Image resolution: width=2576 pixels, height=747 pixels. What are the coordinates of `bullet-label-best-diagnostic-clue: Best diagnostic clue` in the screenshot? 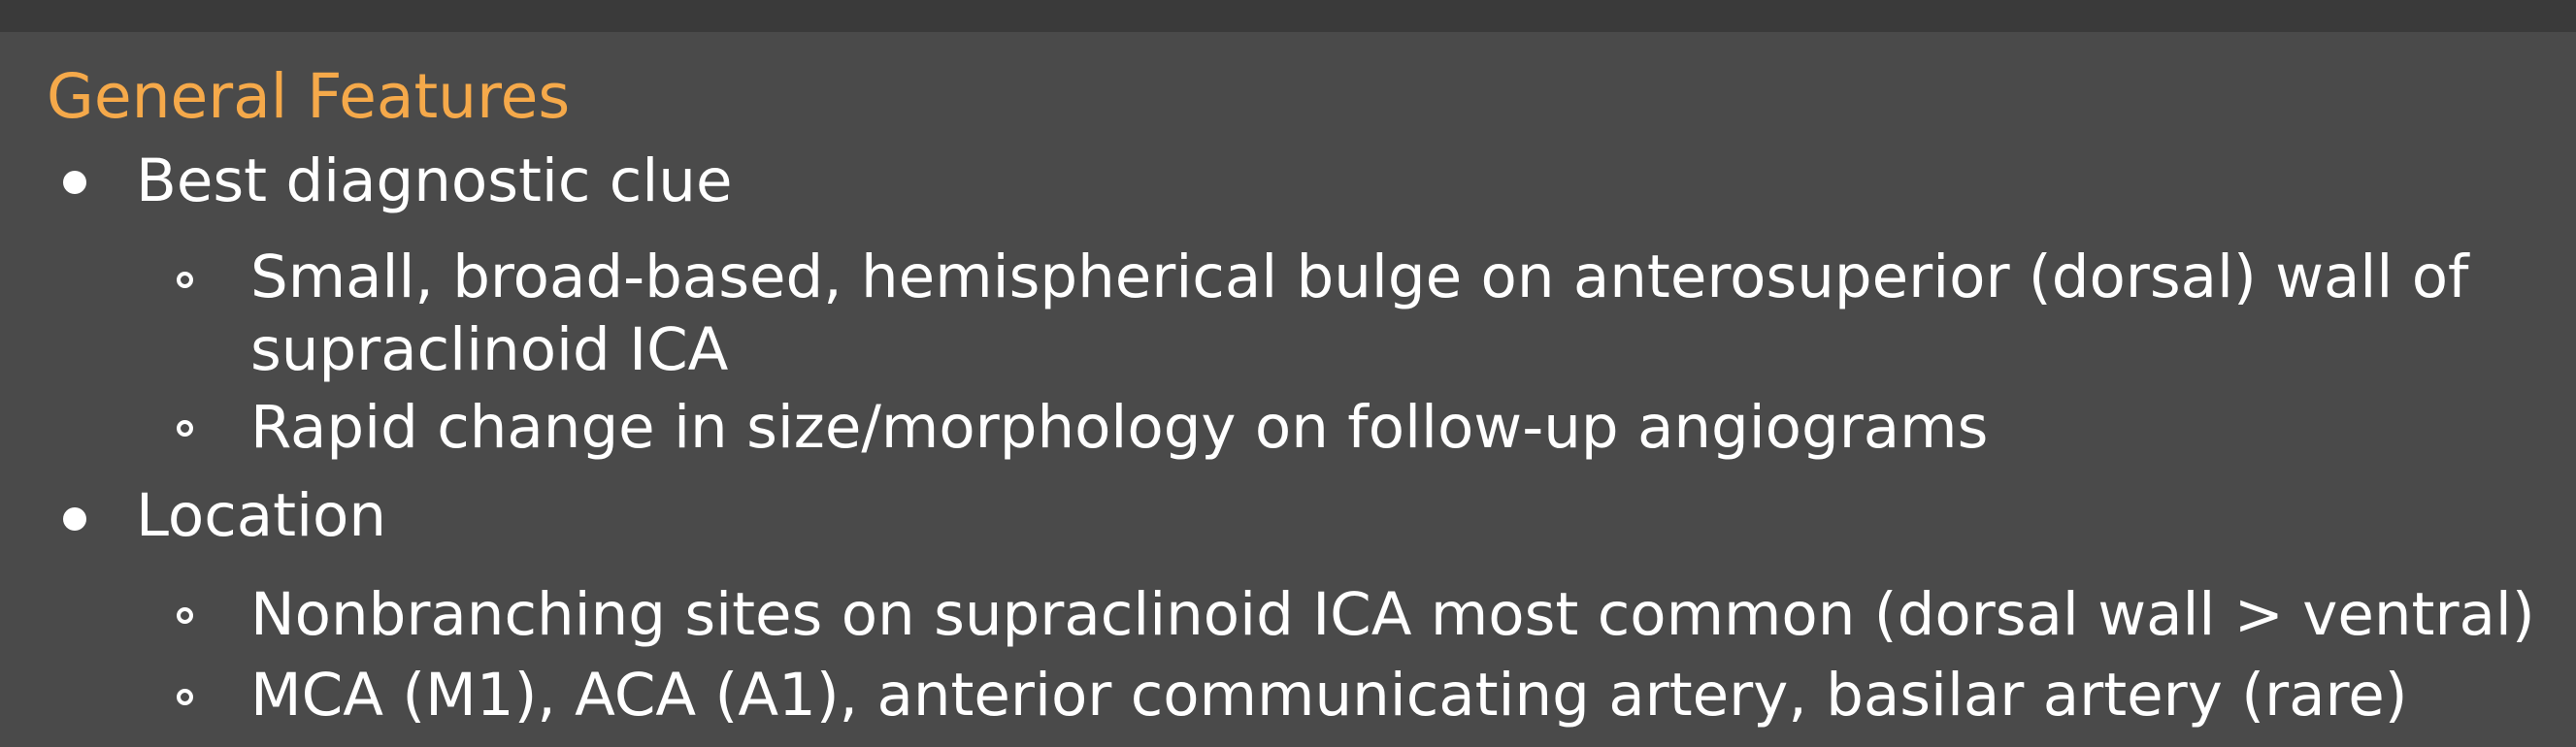 It's located at (434, 180).